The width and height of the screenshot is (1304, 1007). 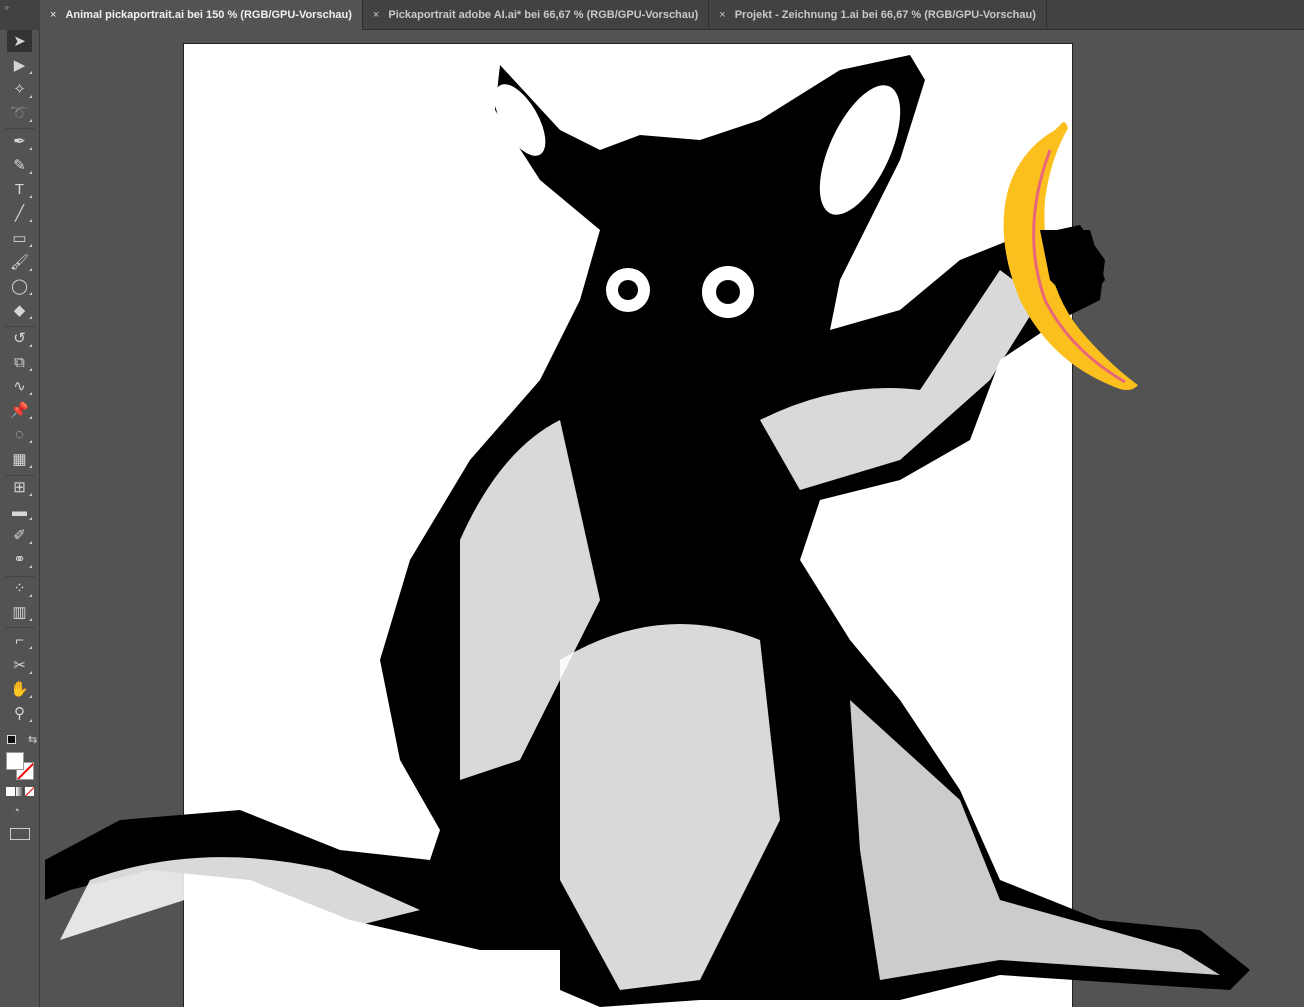 I want to click on zoom-tool: ⚲, so click(x=19, y=713).